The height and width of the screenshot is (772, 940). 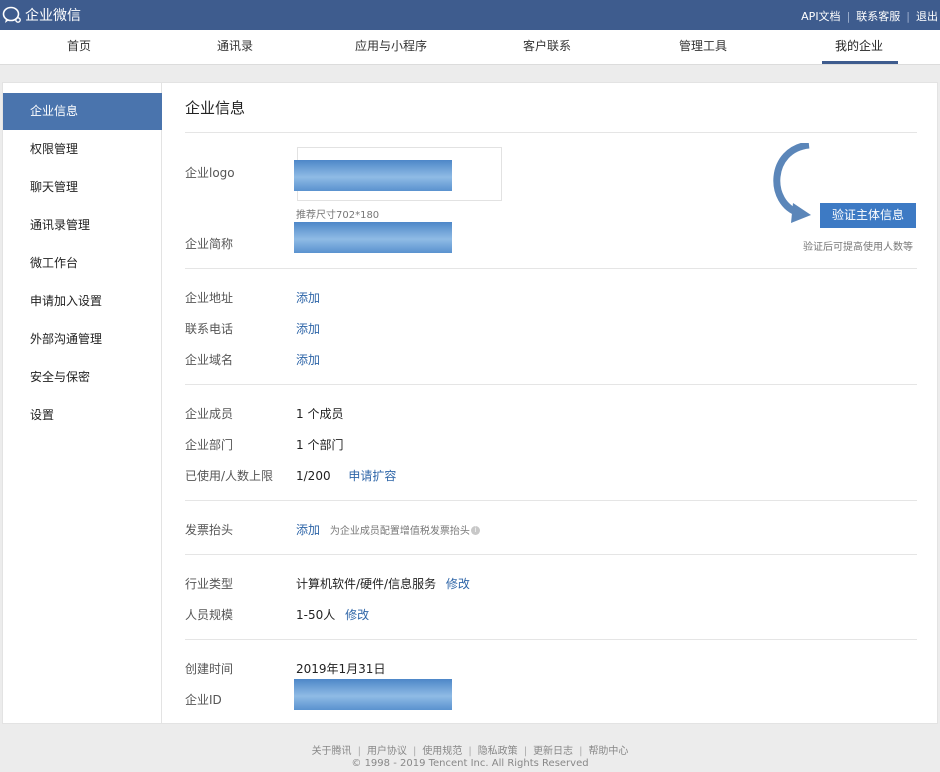 What do you see at coordinates (82, 339) in the screenshot?
I see `sidebar-item-external: 外部沟通管理` at bounding box center [82, 339].